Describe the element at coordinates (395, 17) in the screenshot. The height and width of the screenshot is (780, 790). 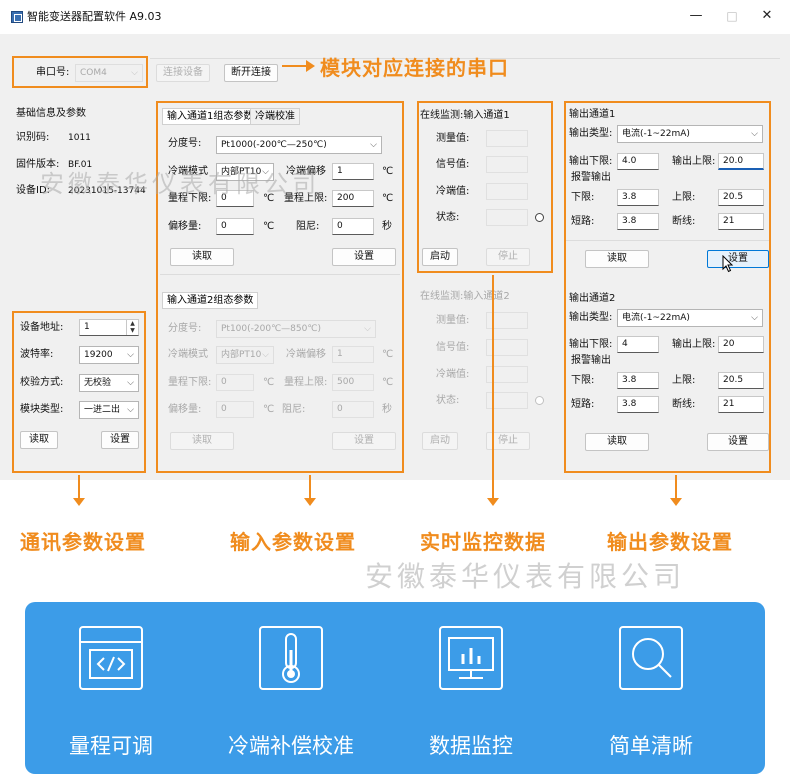
I see `title-bar: 智能变送器配置软件 A9.03 — □ ✕` at that location.